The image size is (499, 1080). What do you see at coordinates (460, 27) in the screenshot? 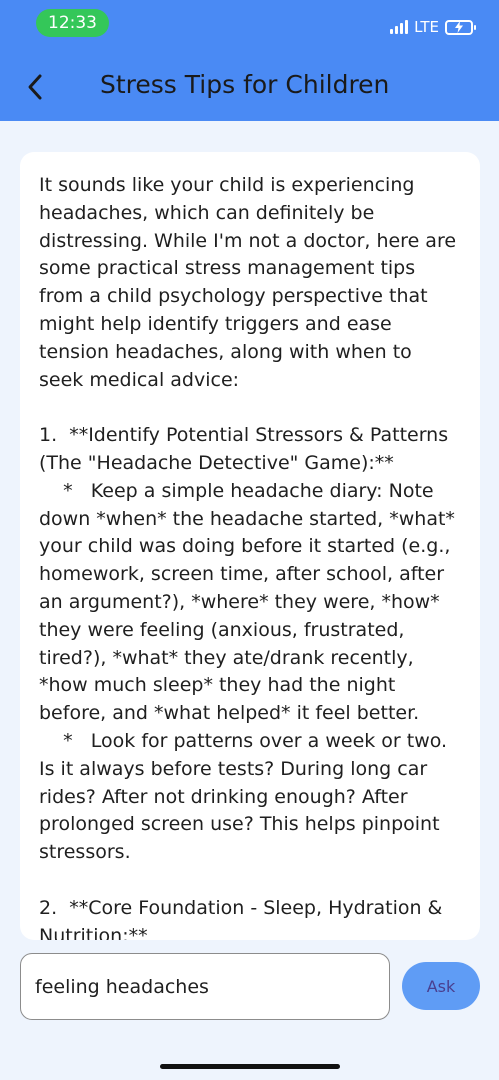
I see `battery-charging-icon` at bounding box center [460, 27].